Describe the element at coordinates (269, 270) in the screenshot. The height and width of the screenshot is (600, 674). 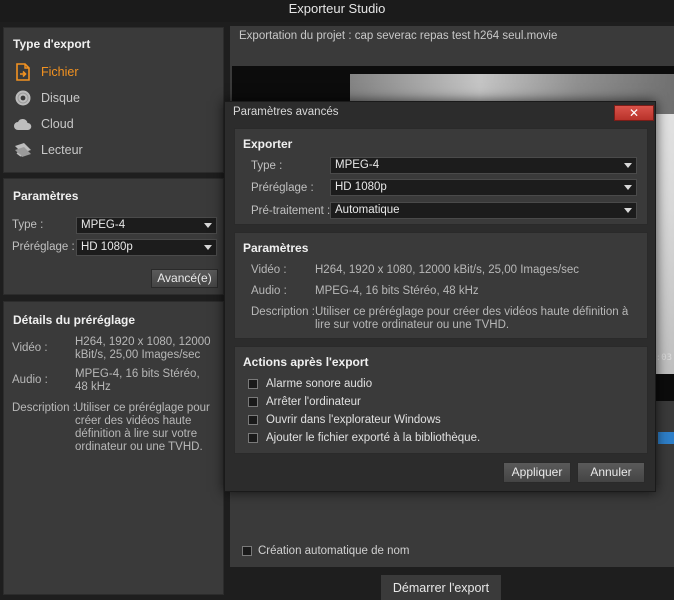
I see `dialog-video-label: Vidéo :` at that location.